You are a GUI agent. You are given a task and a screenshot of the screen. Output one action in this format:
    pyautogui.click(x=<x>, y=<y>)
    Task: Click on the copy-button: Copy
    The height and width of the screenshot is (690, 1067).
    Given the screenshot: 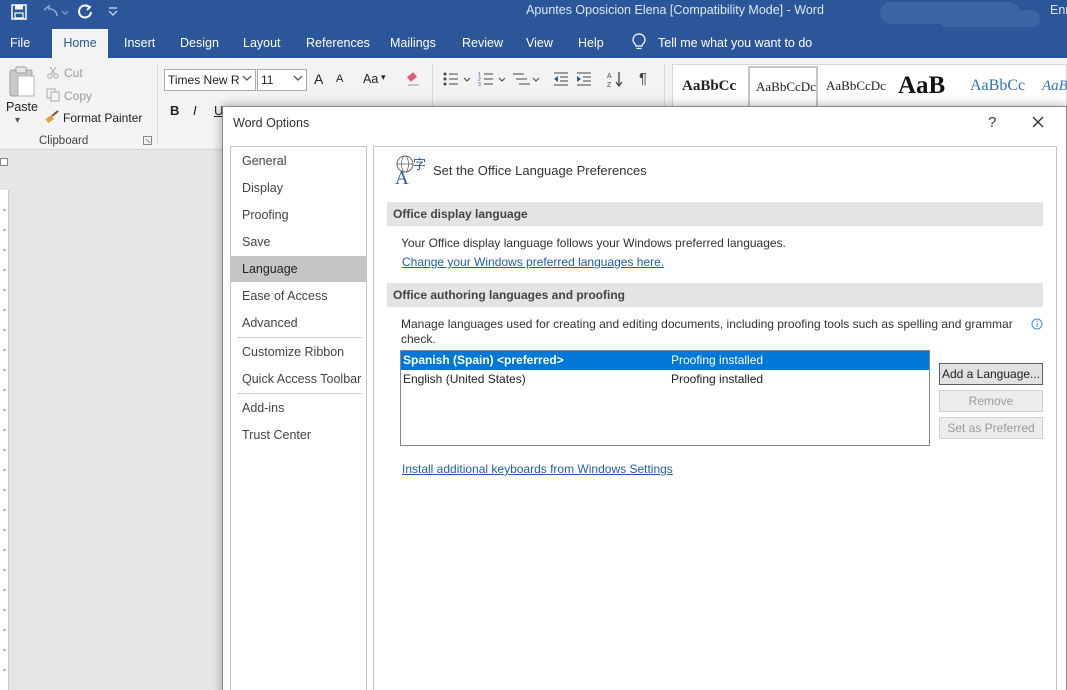 What is the action you would take?
    pyautogui.click(x=78, y=96)
    